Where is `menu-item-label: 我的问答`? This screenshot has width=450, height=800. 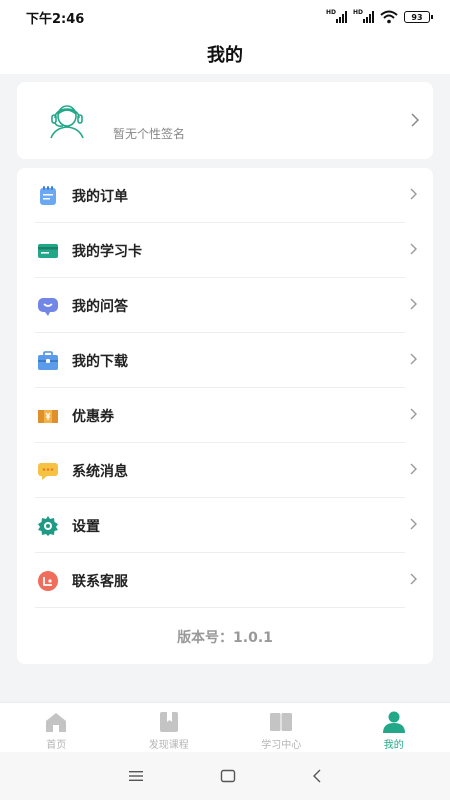 menu-item-label: 我的问答 is located at coordinates (100, 307).